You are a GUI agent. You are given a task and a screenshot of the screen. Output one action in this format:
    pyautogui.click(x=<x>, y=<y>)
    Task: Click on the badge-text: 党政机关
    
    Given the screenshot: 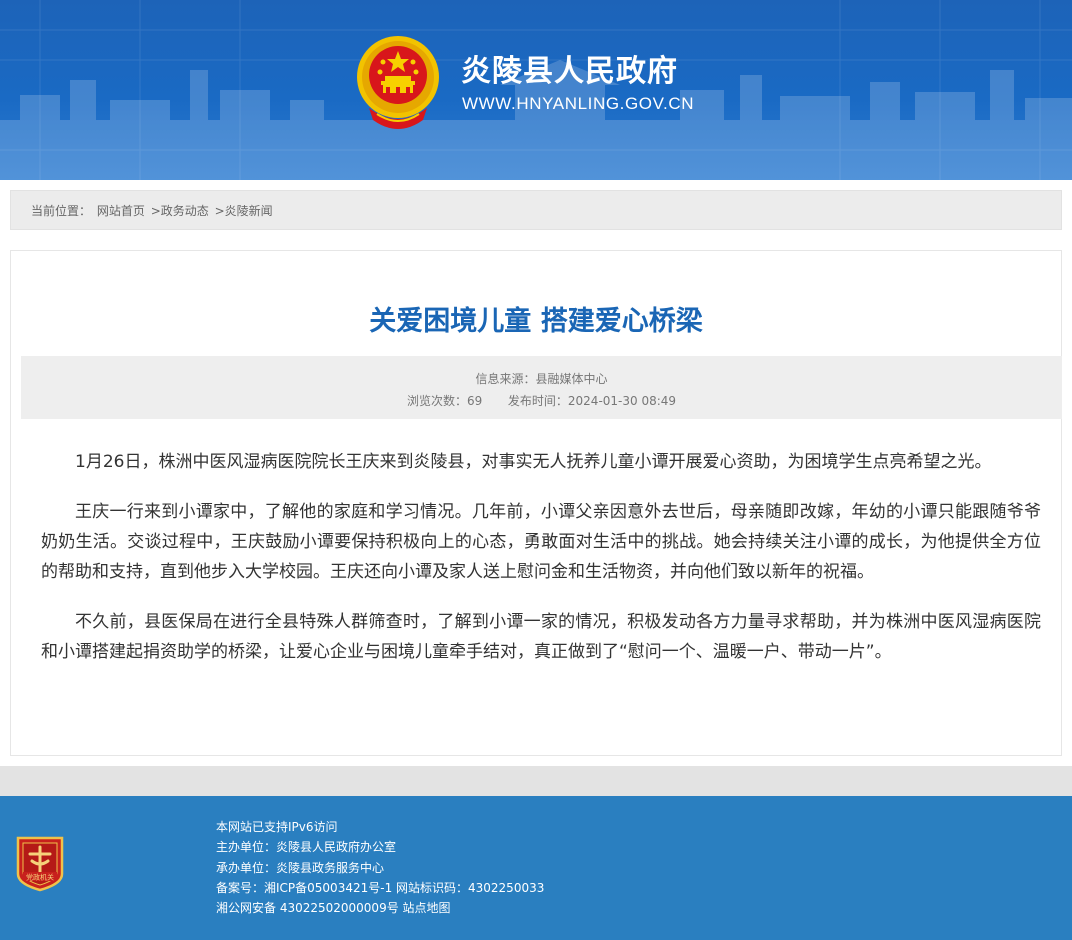 What is the action you would take?
    pyautogui.click(x=40, y=877)
    